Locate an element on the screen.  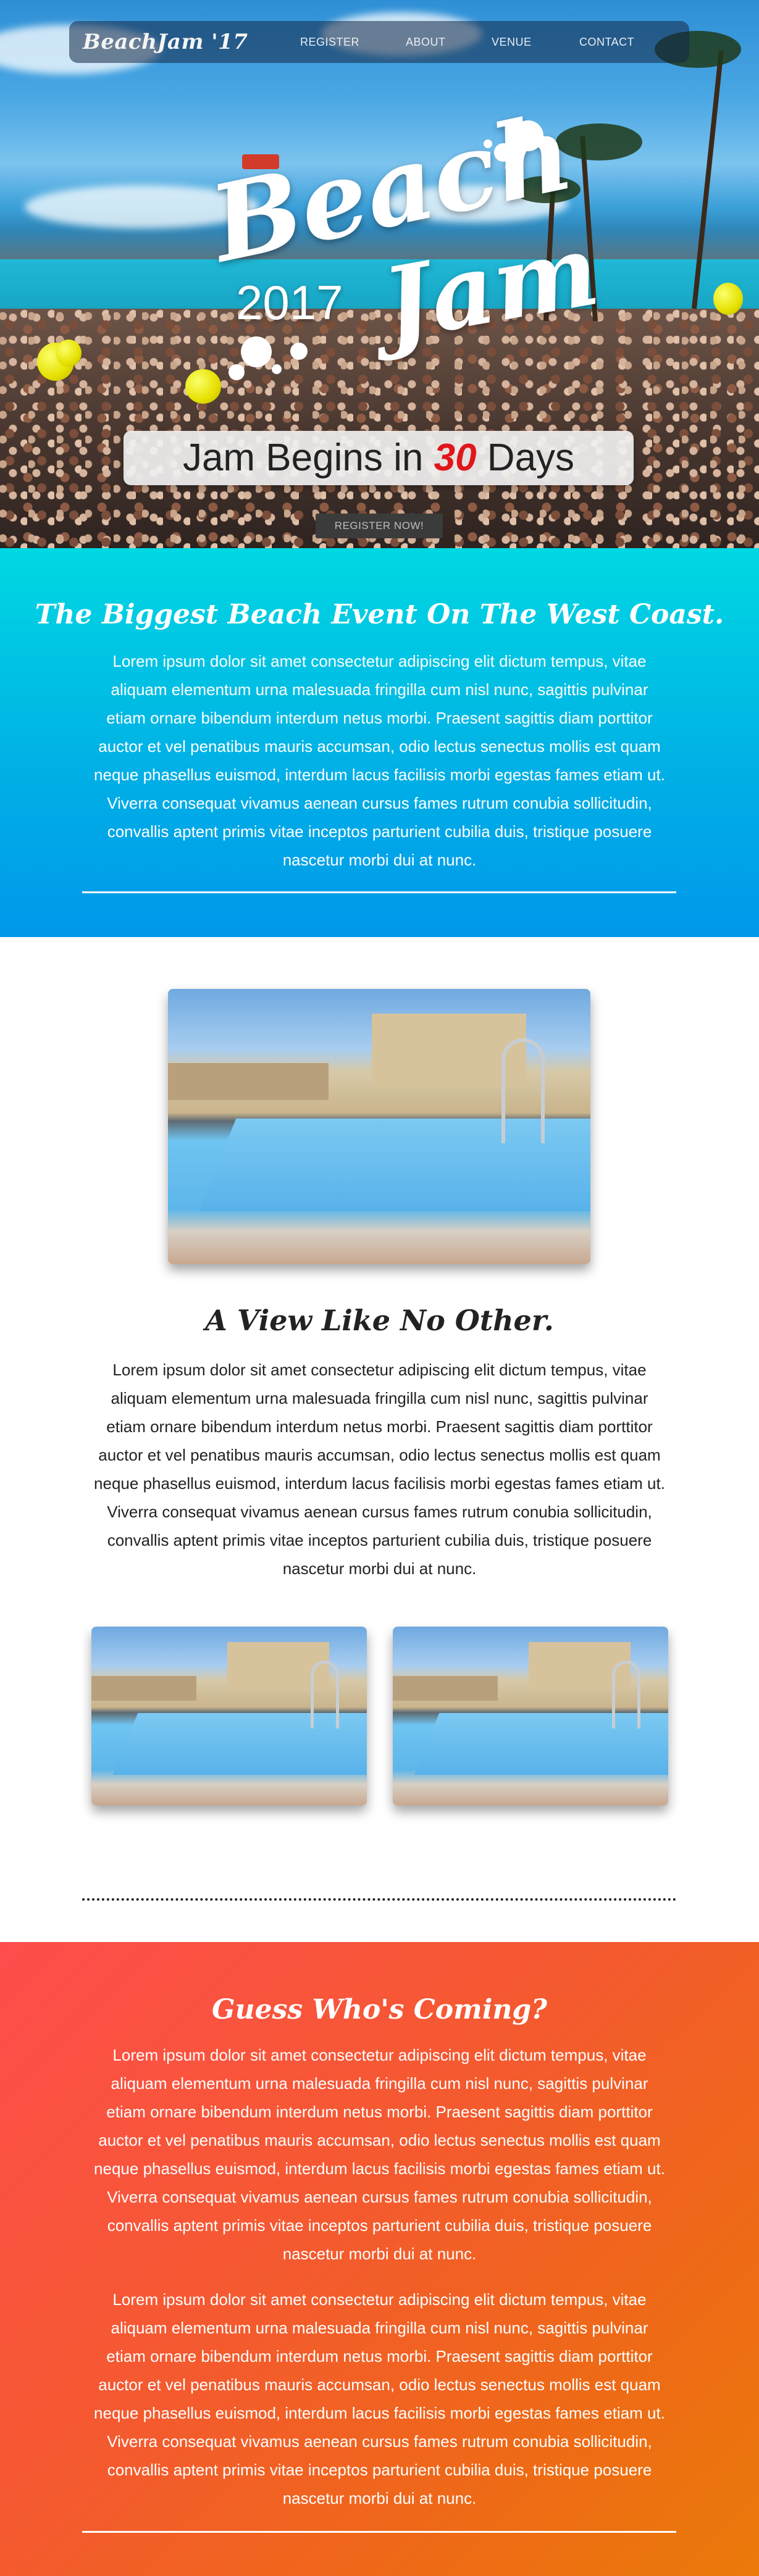
countdown-suffix: Days is located at coordinates (531, 458).